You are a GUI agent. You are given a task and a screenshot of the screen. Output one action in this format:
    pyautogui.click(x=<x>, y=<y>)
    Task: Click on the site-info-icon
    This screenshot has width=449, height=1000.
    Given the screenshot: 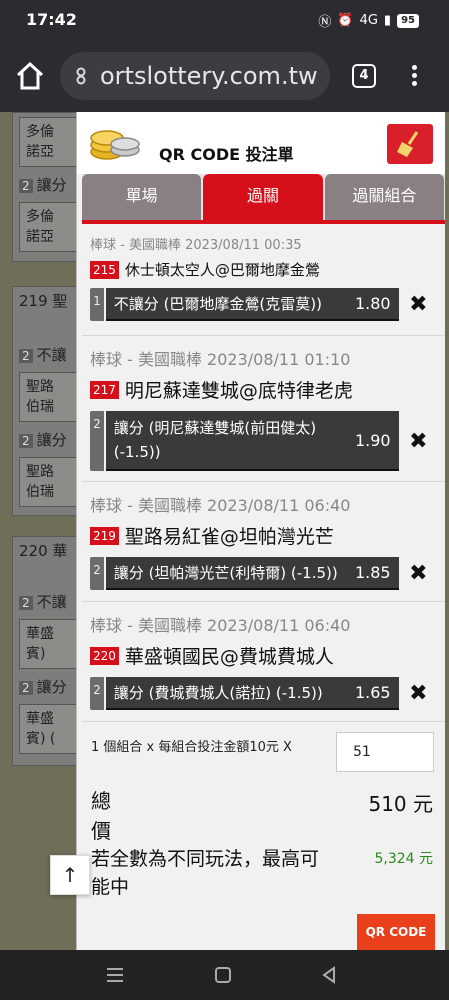 What is the action you would take?
    pyautogui.click(x=81, y=76)
    